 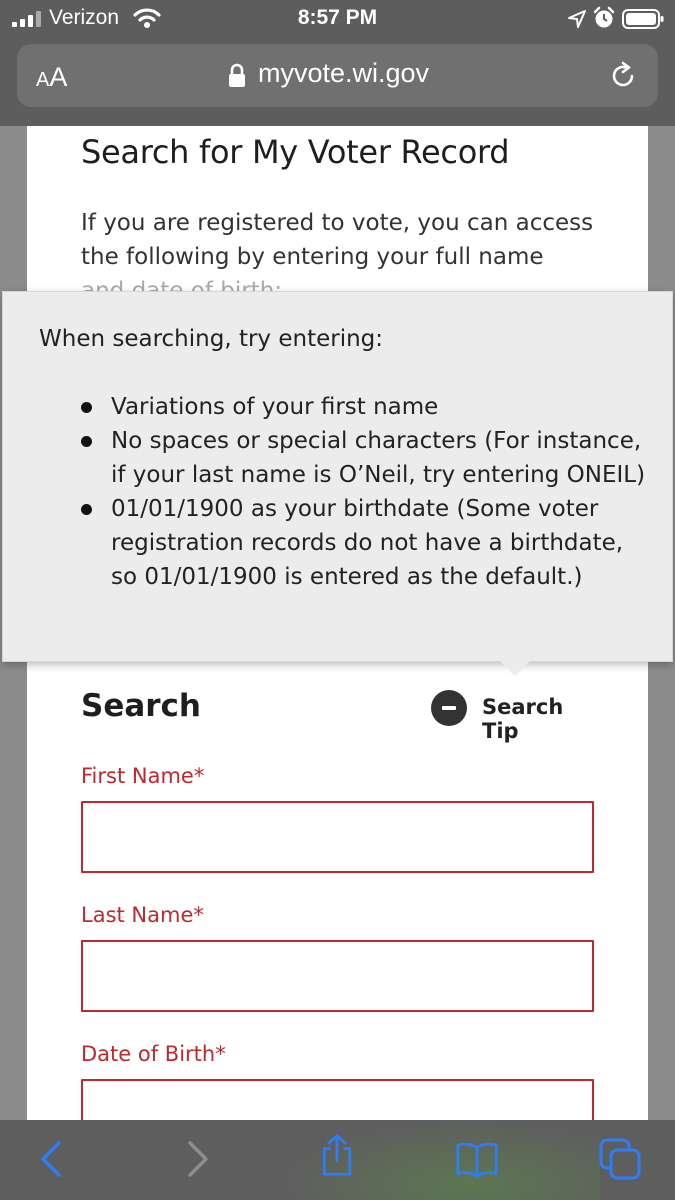 What do you see at coordinates (620, 1159) in the screenshot?
I see `tabs-icon` at bounding box center [620, 1159].